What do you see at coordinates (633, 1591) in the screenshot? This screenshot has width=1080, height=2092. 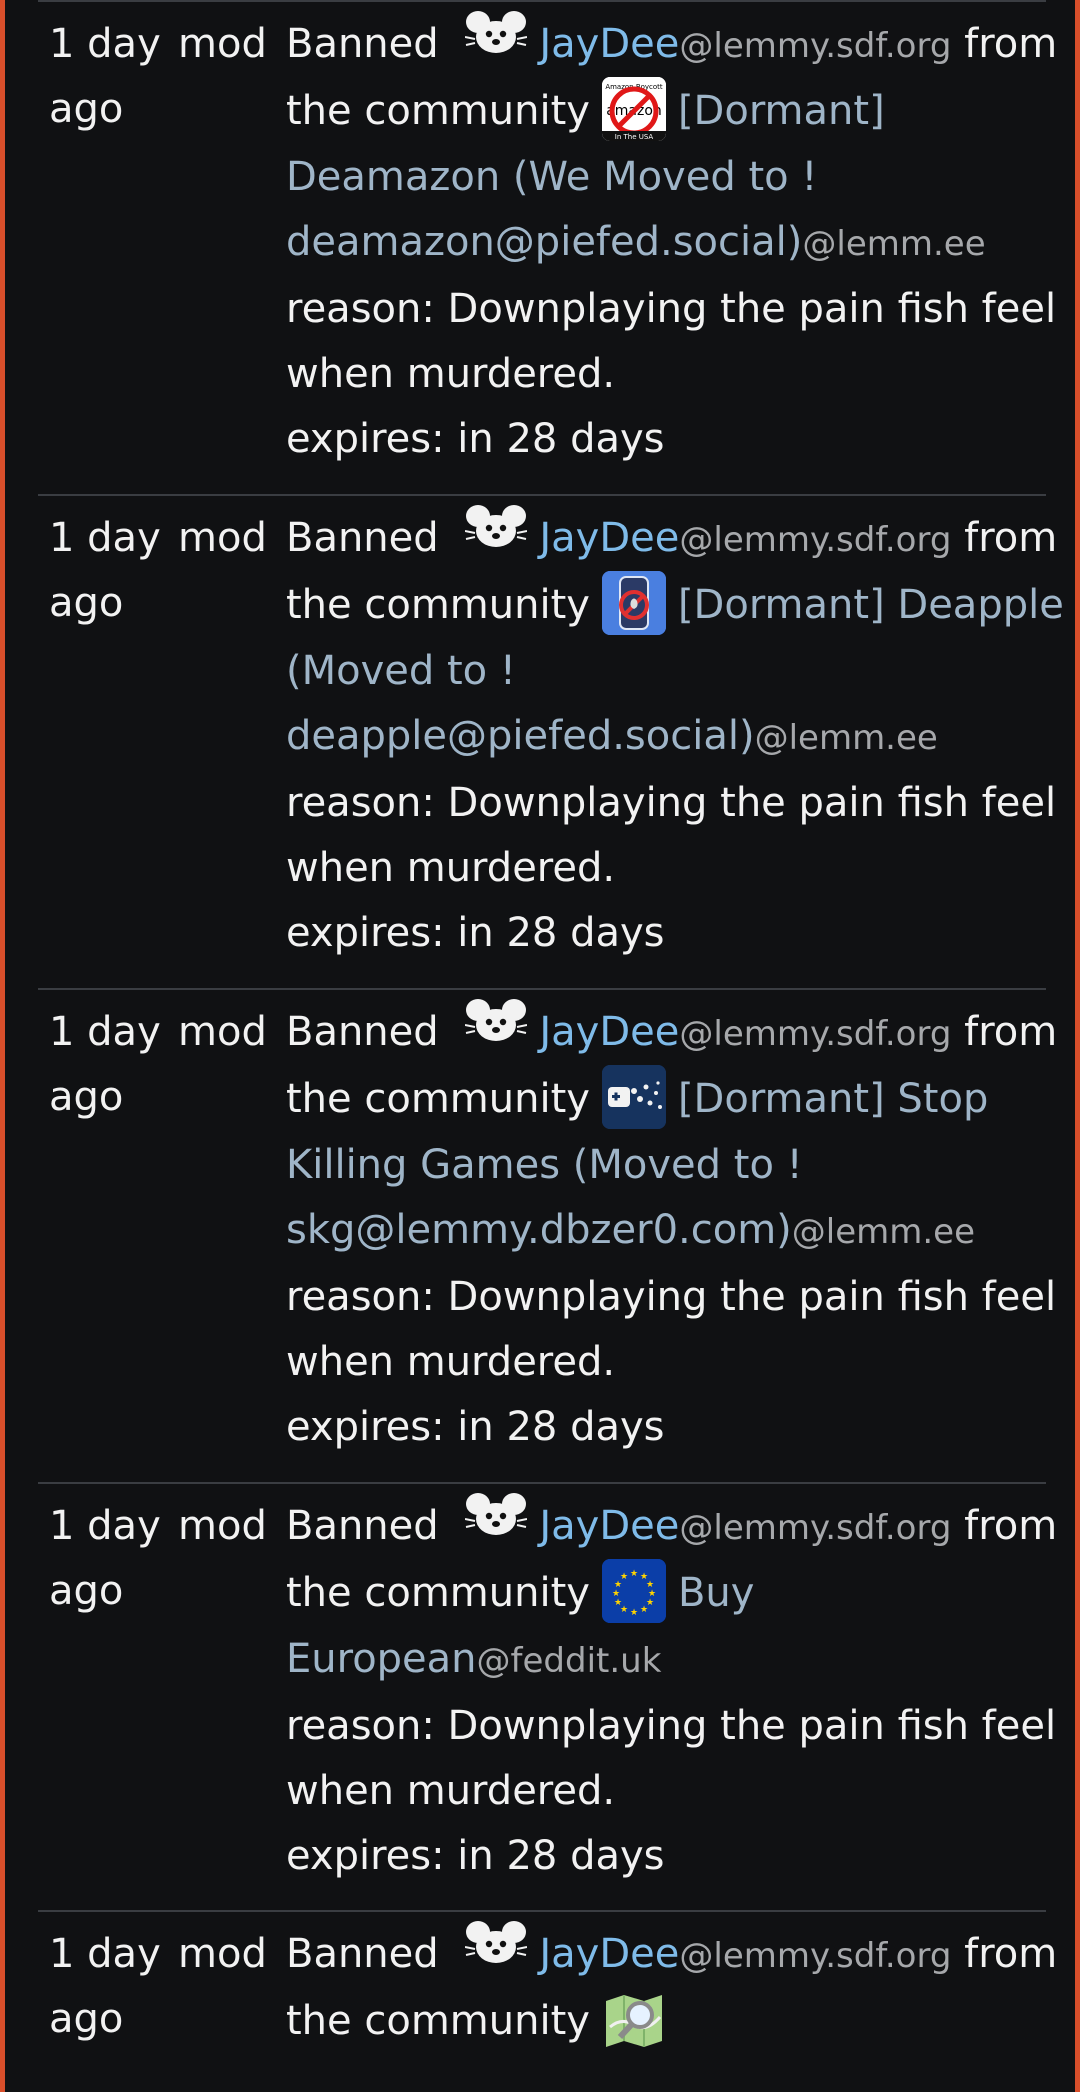 I see `eu-flag-icon: ★ ★ ★ ★ ★ ★ ★ ★ ★ ★ ★ ★` at bounding box center [633, 1591].